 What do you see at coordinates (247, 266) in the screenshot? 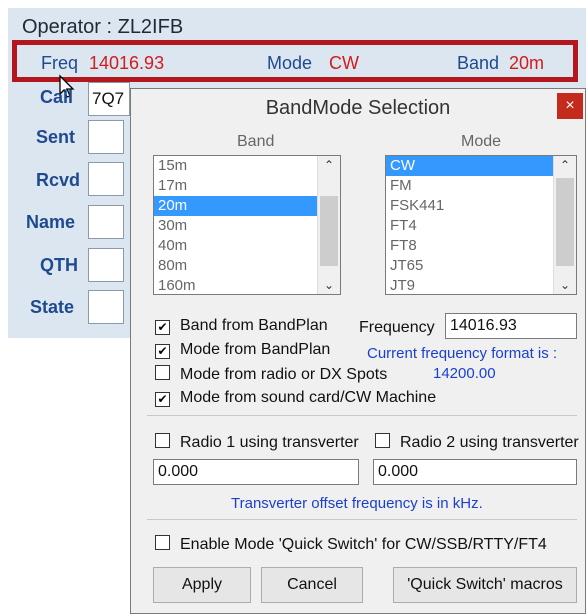
I see `band-list-item: 80m` at bounding box center [247, 266].